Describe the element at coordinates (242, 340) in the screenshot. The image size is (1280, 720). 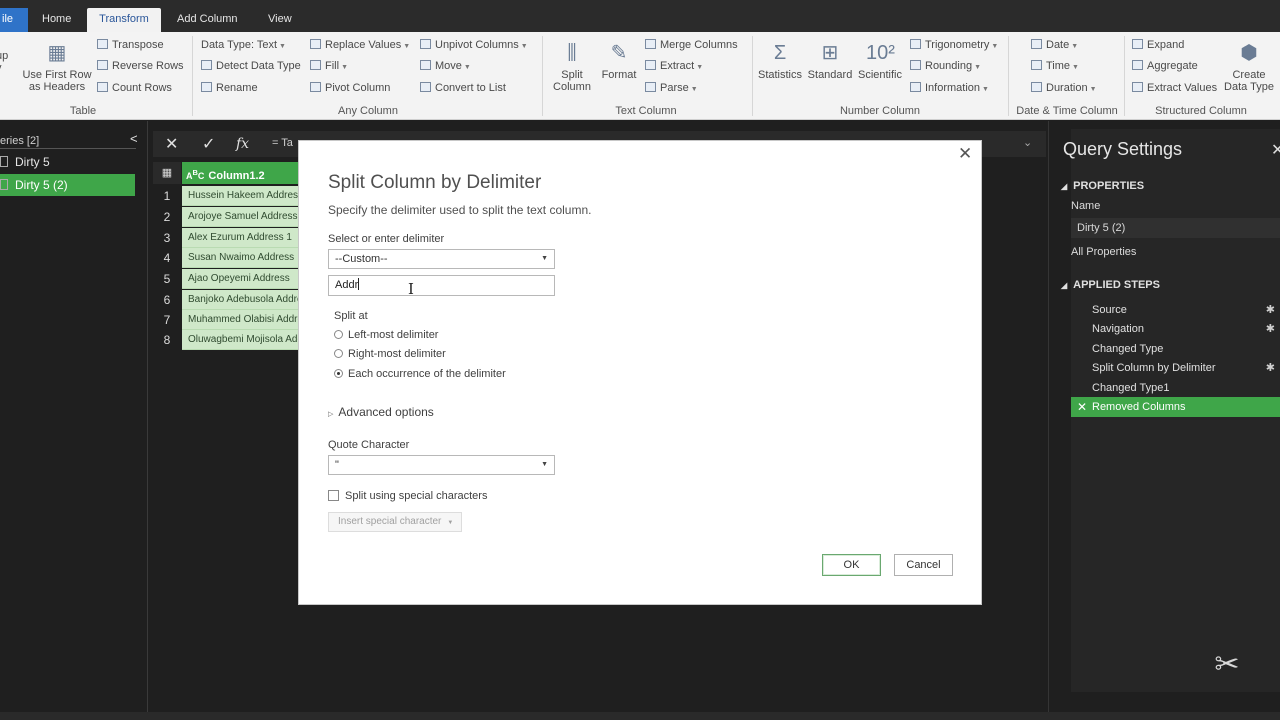
I see `table-cell: Oluwagbemi Mojisola Address` at that location.